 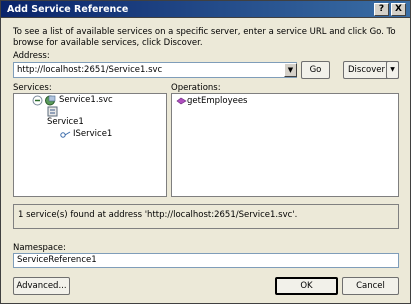 I want to click on services-tree: Service1.svc Service1 IService1, so click(x=90, y=145).